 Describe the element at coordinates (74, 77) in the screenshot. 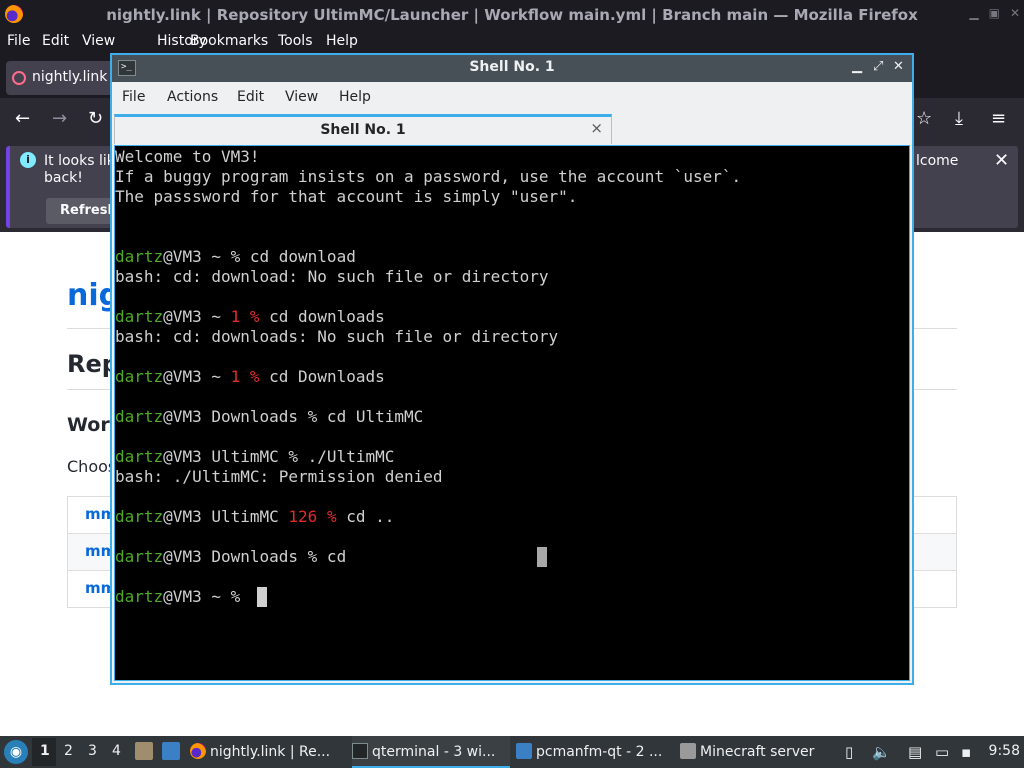

I see `firefox-tab-label: nightly.link |` at that location.